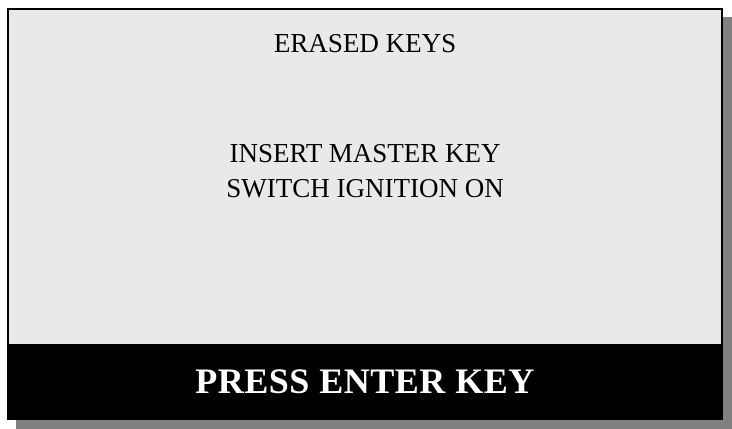  What do you see at coordinates (365, 43) in the screenshot?
I see `screen-title: ERASED KEYS` at bounding box center [365, 43].